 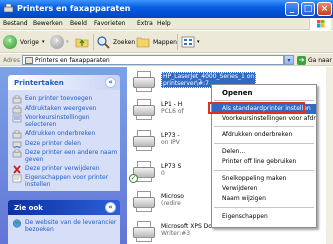 I want to click on printer-item-lp73: LP73 - on IPV, so click(x=155, y=141).